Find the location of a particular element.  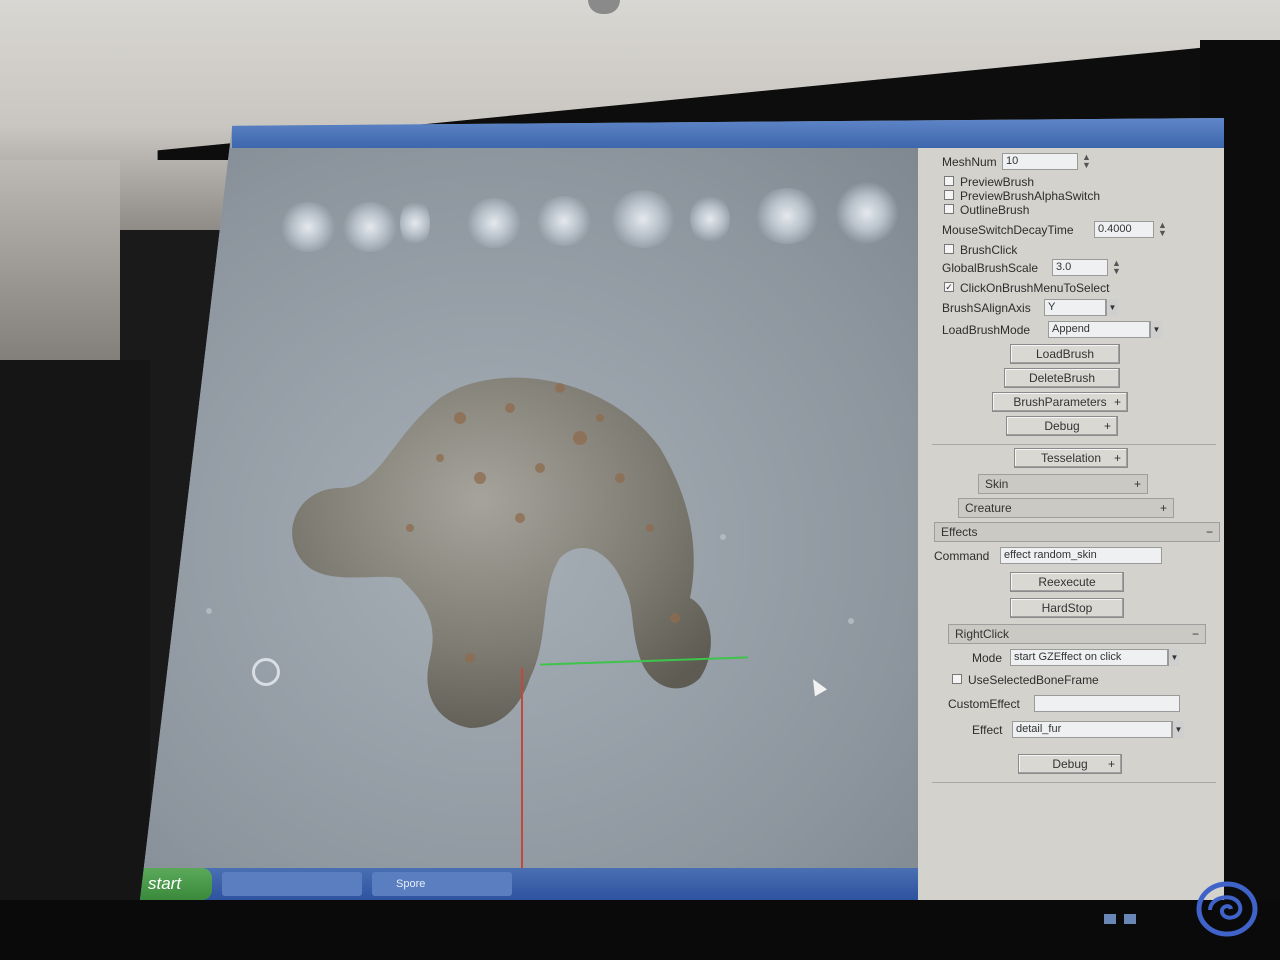

click-on-brush-row: ✓ ClickOnBrushMenuToSelect is located at coordinates (1071, 289).